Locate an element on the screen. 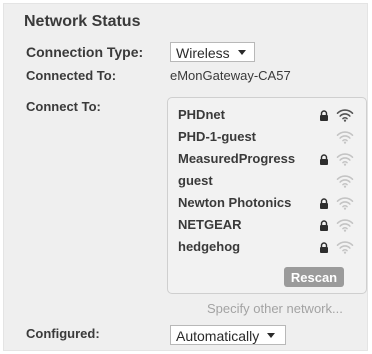 The image size is (372, 354). panel-title: Network Status is located at coordinates (82, 21).